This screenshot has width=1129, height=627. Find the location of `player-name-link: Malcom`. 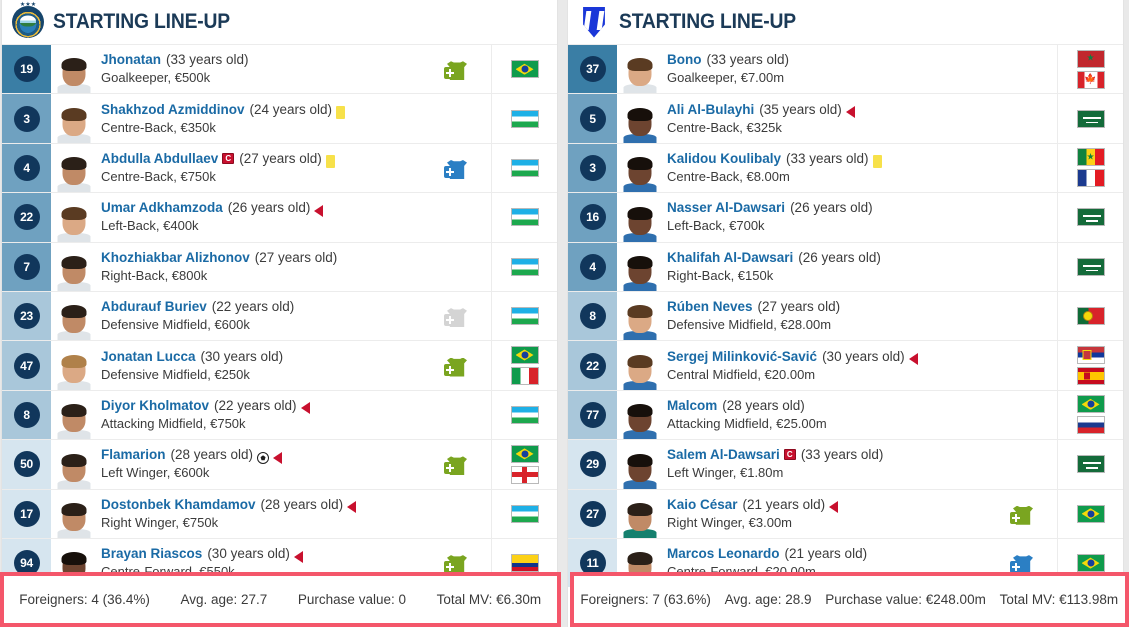

player-name-link: Malcom is located at coordinates (692, 405).